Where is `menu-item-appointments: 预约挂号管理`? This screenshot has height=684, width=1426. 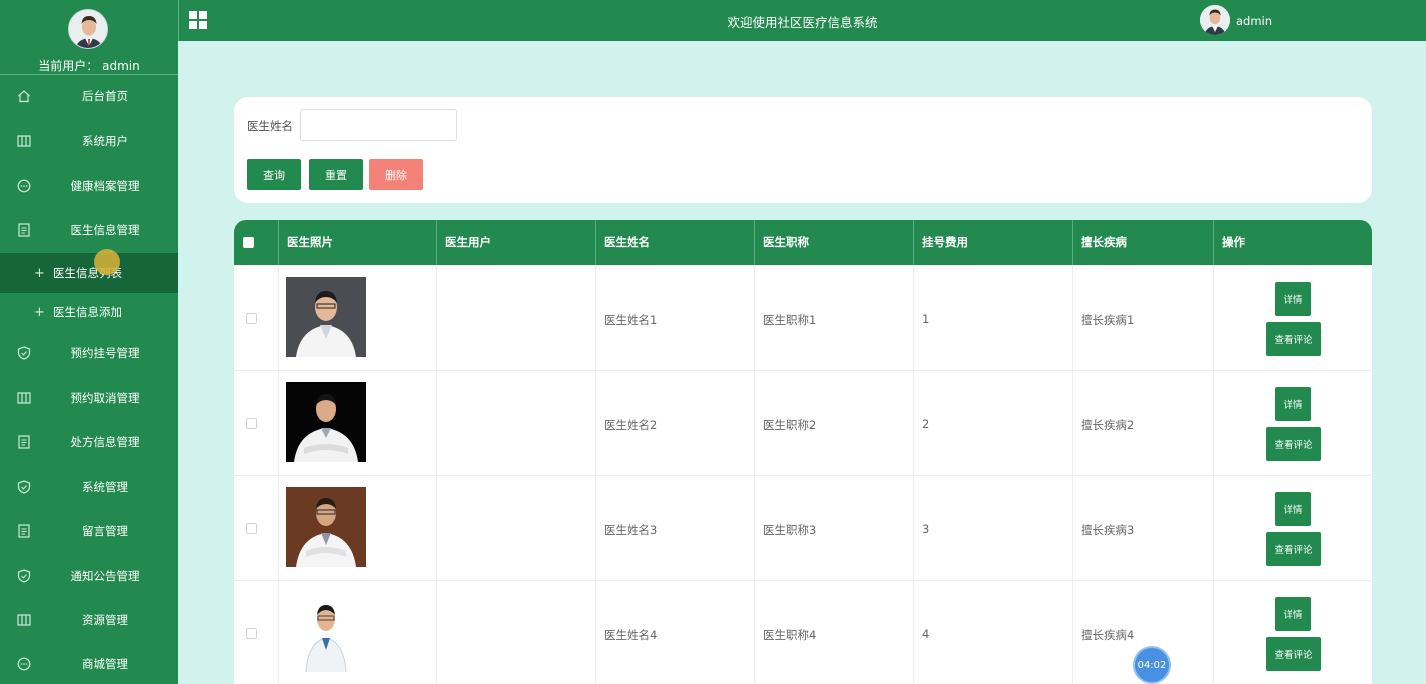
menu-item-appointments: 预约挂号管理 is located at coordinates (89, 353).